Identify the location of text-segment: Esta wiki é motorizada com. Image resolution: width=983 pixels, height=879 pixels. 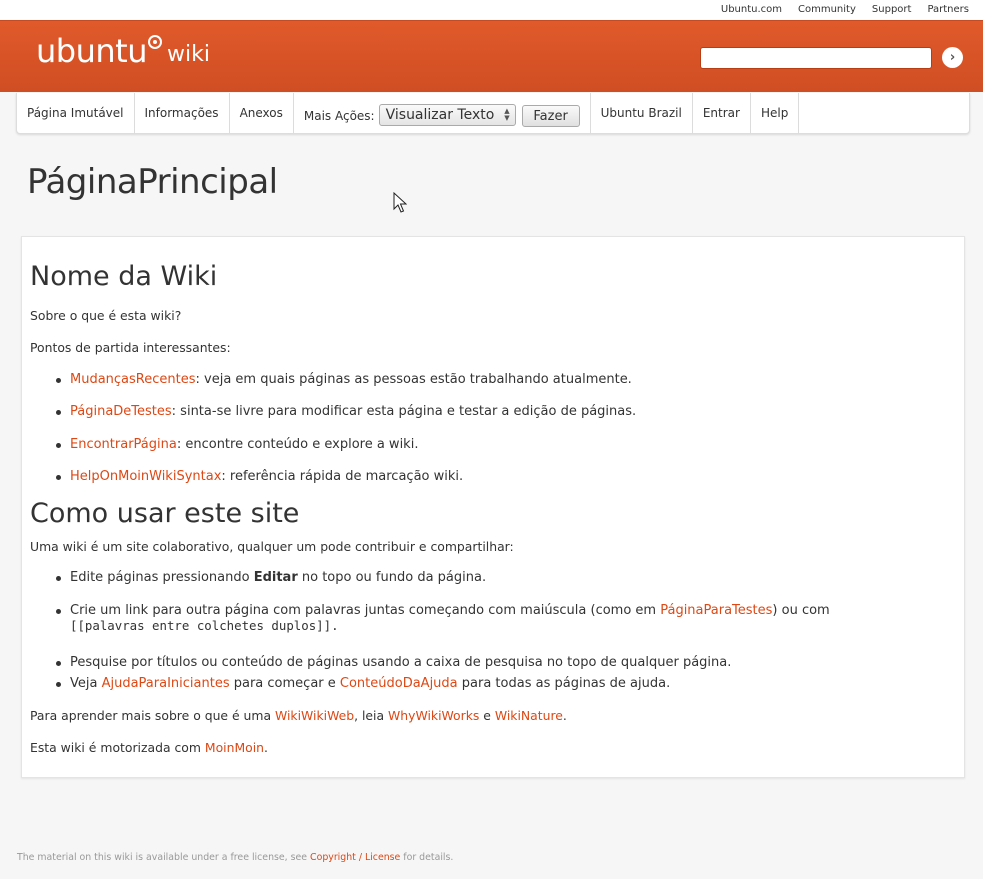
(117, 747).